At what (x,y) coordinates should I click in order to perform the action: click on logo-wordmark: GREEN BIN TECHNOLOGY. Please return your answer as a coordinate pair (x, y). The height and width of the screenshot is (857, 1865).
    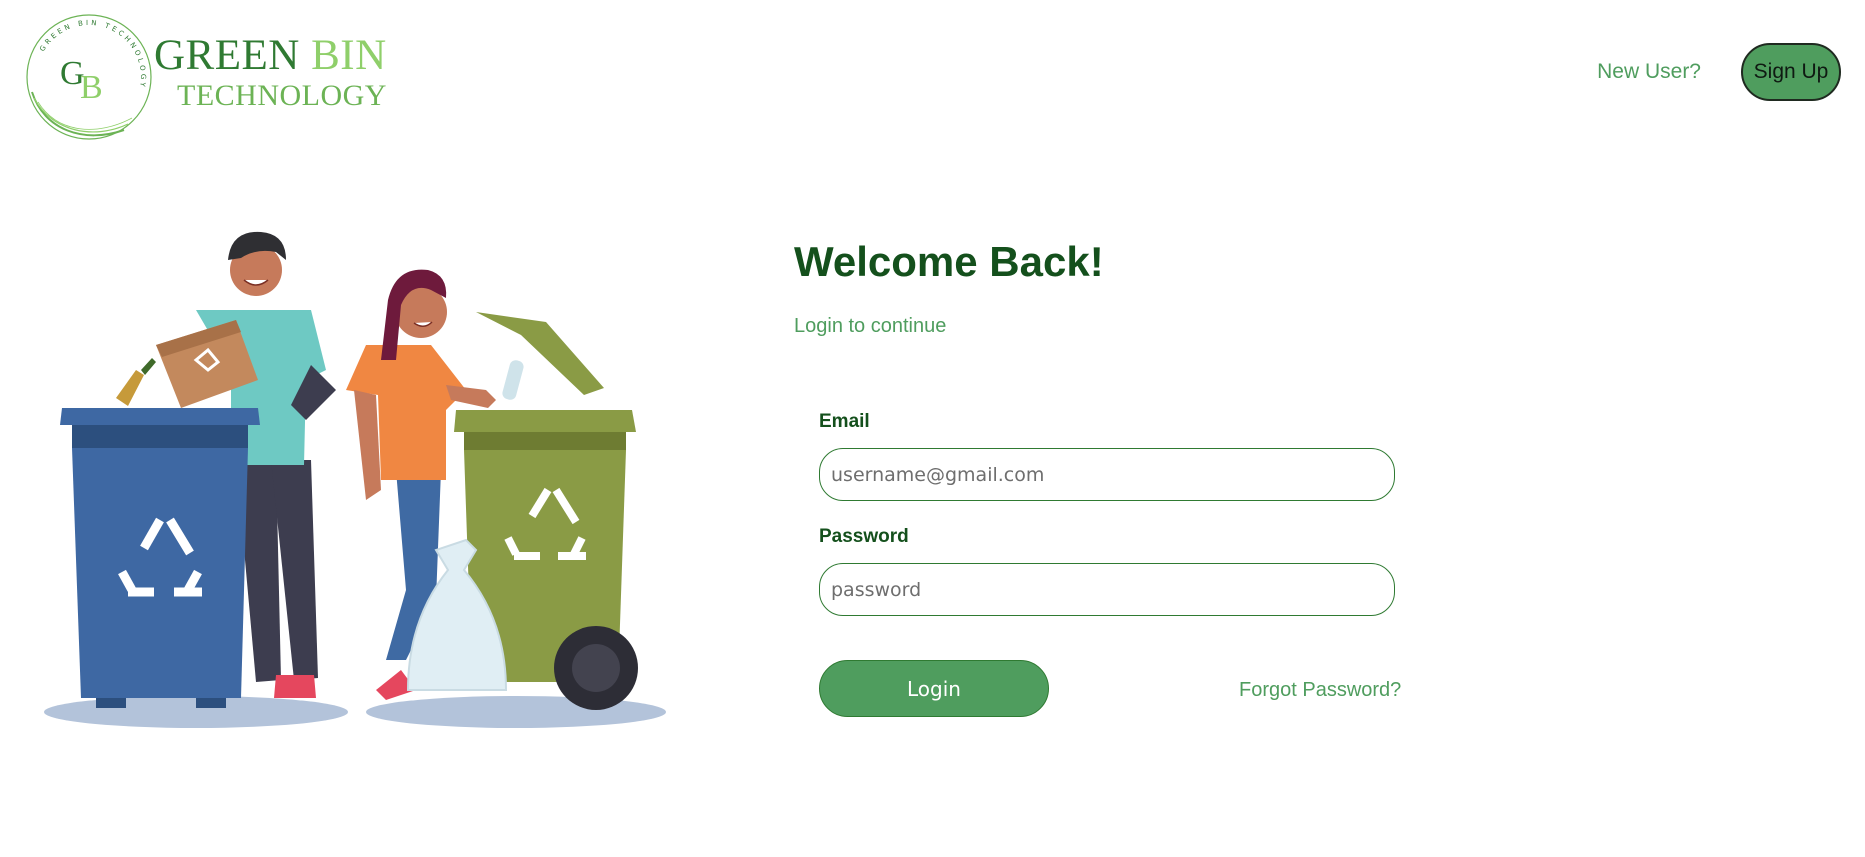
    Looking at the image, I should click on (270, 72).